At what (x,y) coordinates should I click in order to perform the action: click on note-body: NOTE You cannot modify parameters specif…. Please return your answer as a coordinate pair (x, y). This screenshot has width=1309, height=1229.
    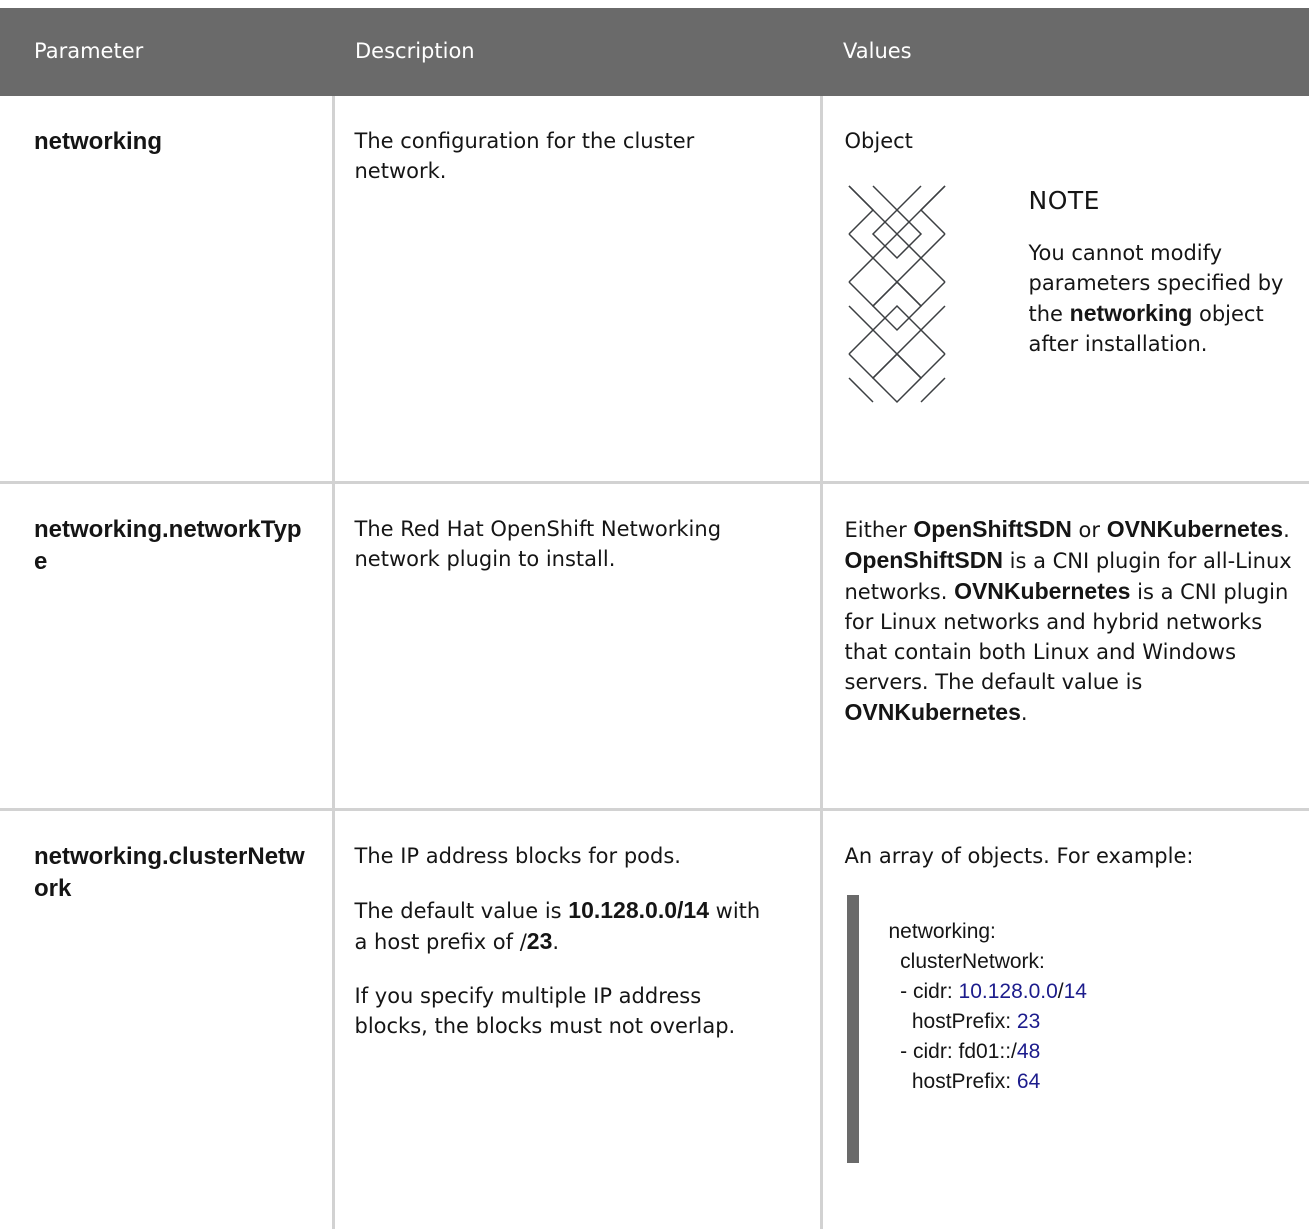
    Looking at the image, I should click on (1159, 270).